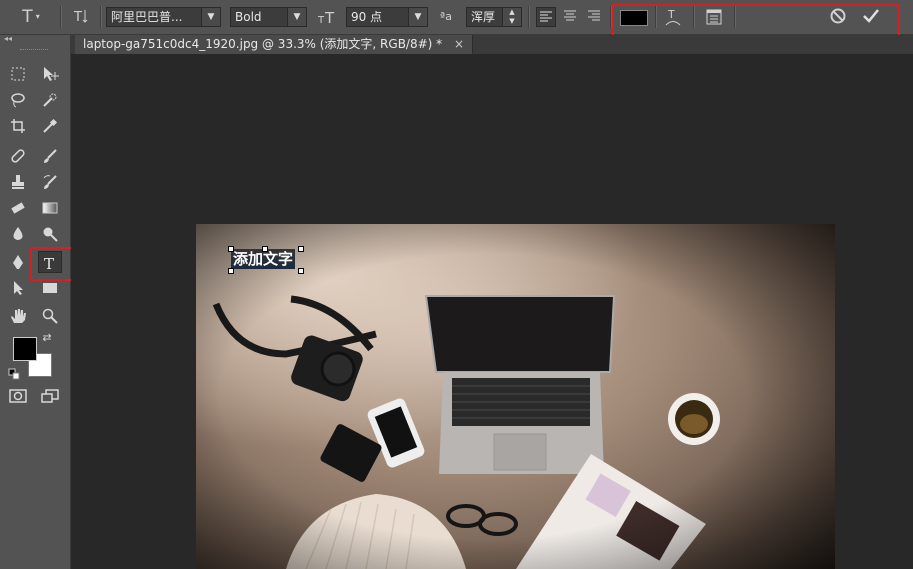 The height and width of the screenshot is (569, 913). Describe the element at coordinates (594, 17) in the screenshot. I see `align-right-icon` at that location.